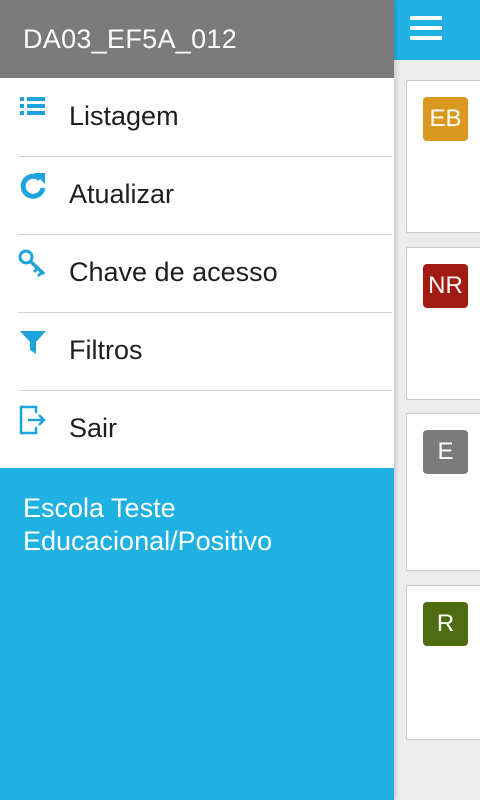  Describe the element at coordinates (197, 429) in the screenshot. I see `menu-item-sair: Sair` at that location.